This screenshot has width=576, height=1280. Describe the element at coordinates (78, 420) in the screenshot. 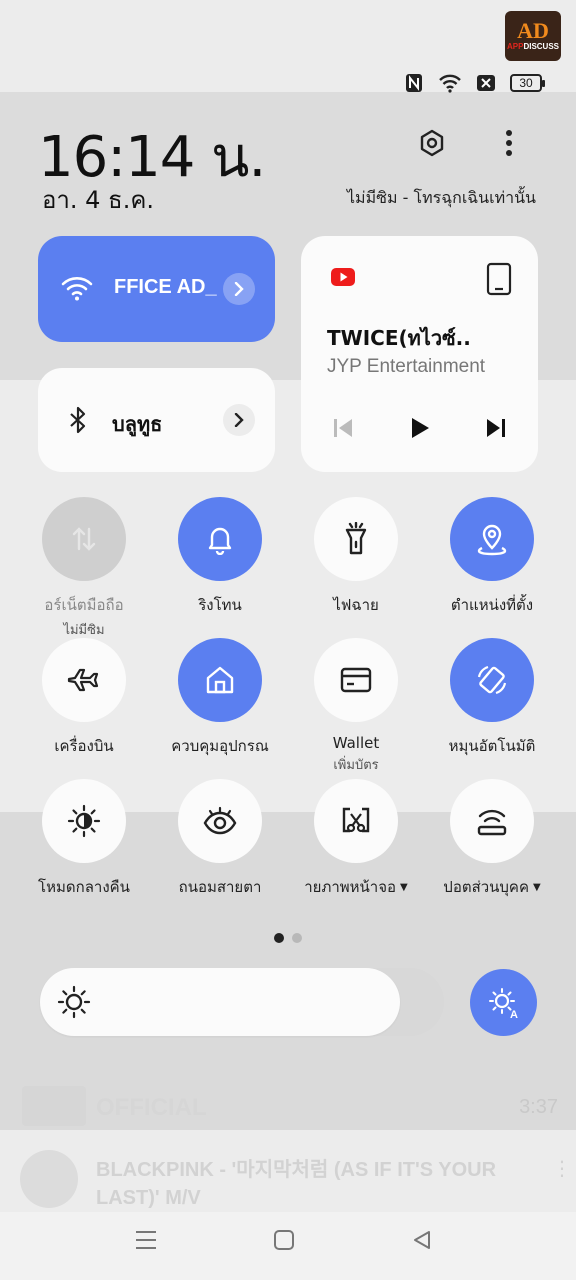

I see `bluetooth-icon` at that location.